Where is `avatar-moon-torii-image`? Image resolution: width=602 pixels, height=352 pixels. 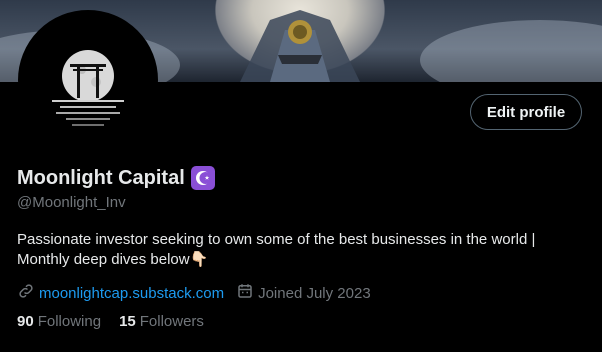
avatar-moon-torii-image is located at coordinates (88, 80).